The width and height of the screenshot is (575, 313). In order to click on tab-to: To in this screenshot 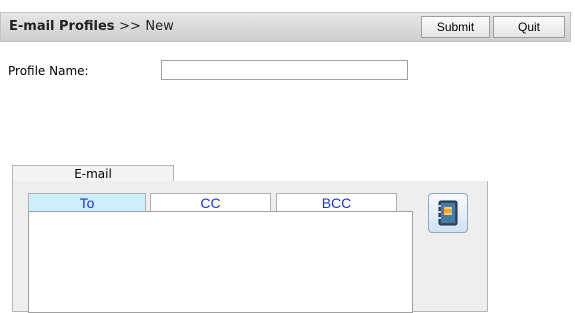, I will do `click(87, 202)`.